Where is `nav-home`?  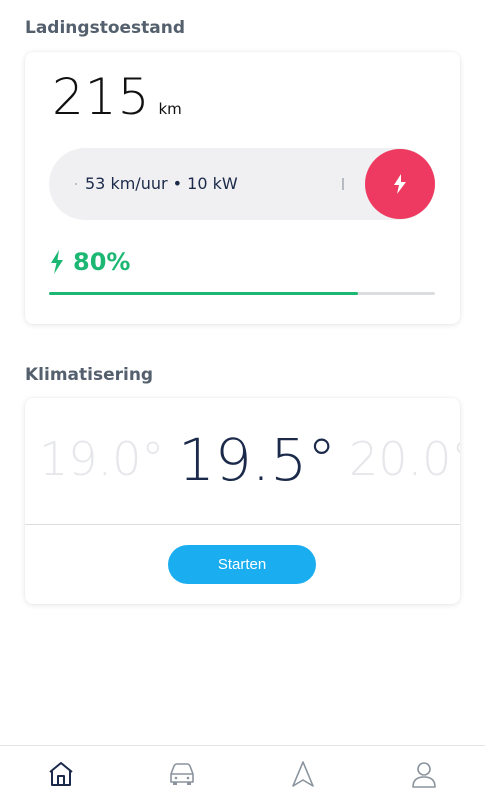 nav-home is located at coordinates (60, 773).